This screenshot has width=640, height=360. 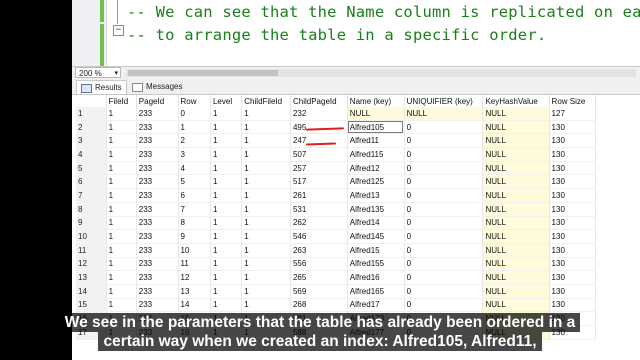 What do you see at coordinates (376, 305) in the screenshot?
I see `table-cell: Alfred17` at bounding box center [376, 305].